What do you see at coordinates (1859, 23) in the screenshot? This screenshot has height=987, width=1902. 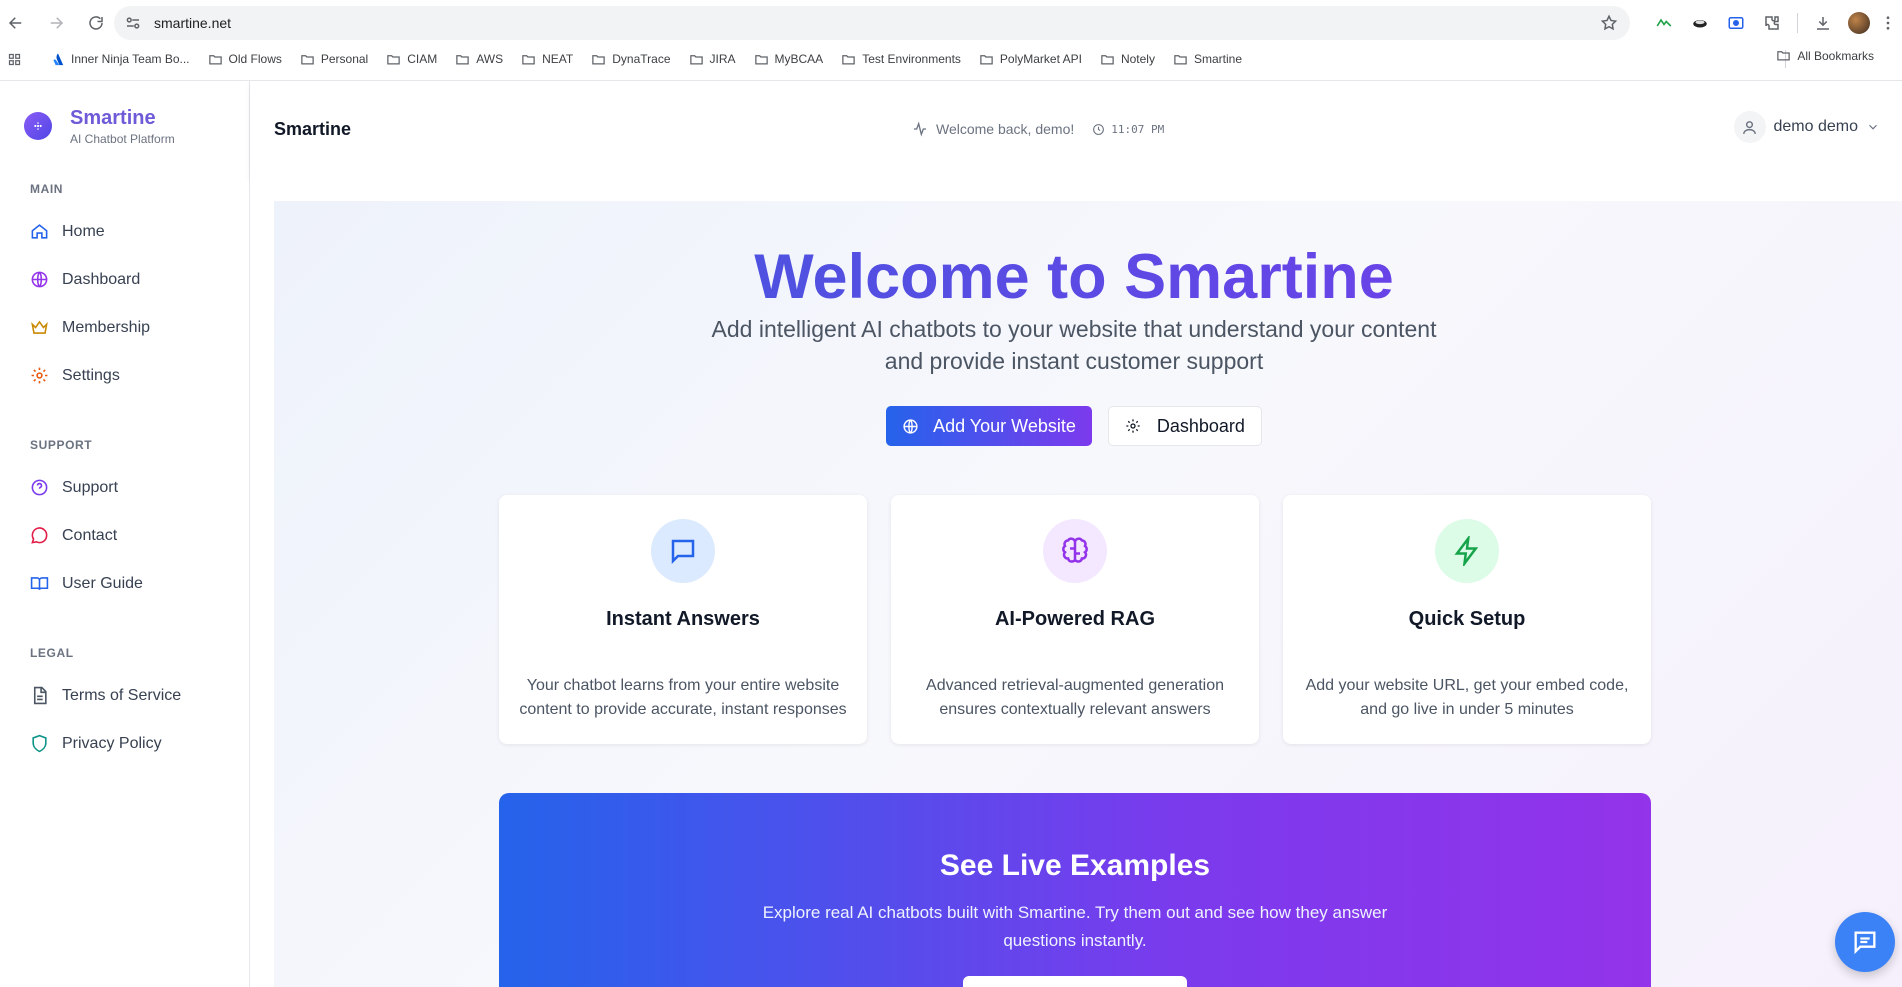 I see `profile-button` at bounding box center [1859, 23].